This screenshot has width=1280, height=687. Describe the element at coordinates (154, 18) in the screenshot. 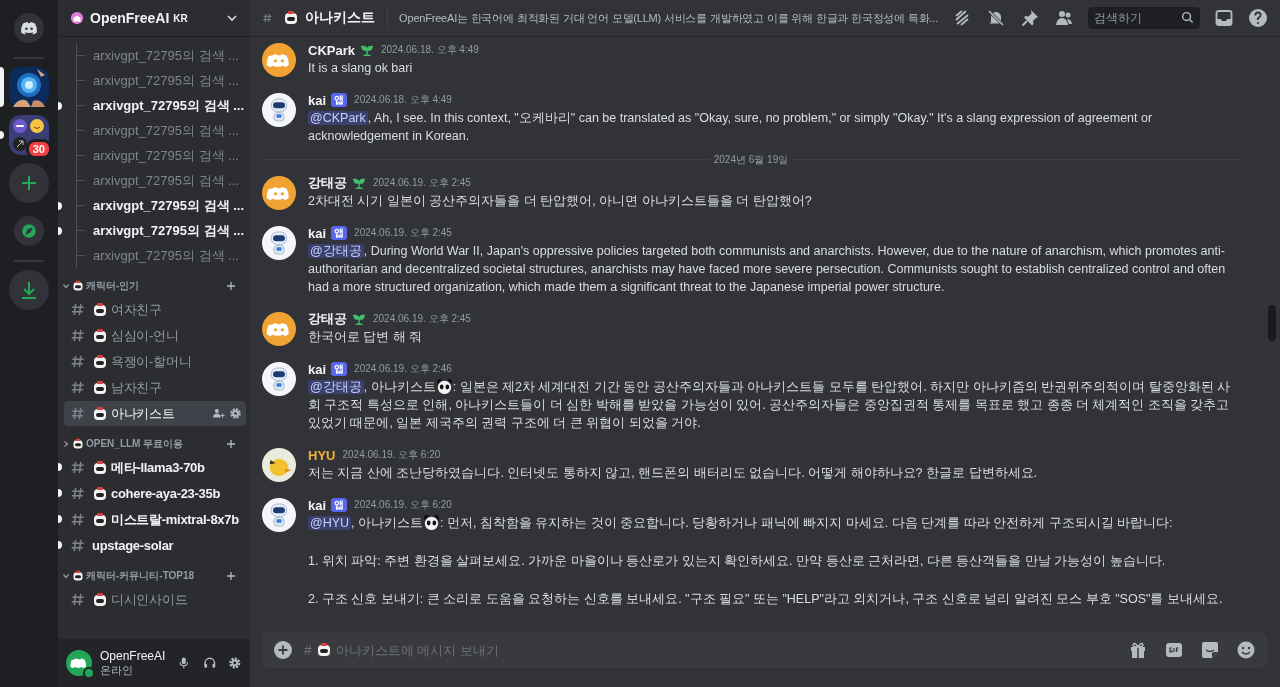

I see `server-header: OpenFreeAI KR` at that location.